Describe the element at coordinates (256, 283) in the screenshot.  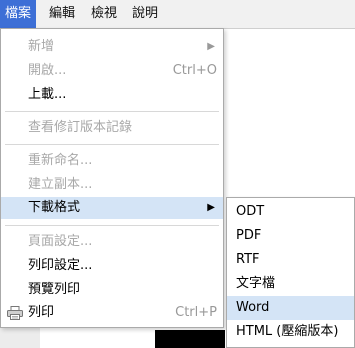
I see `submenu-item-label: 文字檔` at that location.